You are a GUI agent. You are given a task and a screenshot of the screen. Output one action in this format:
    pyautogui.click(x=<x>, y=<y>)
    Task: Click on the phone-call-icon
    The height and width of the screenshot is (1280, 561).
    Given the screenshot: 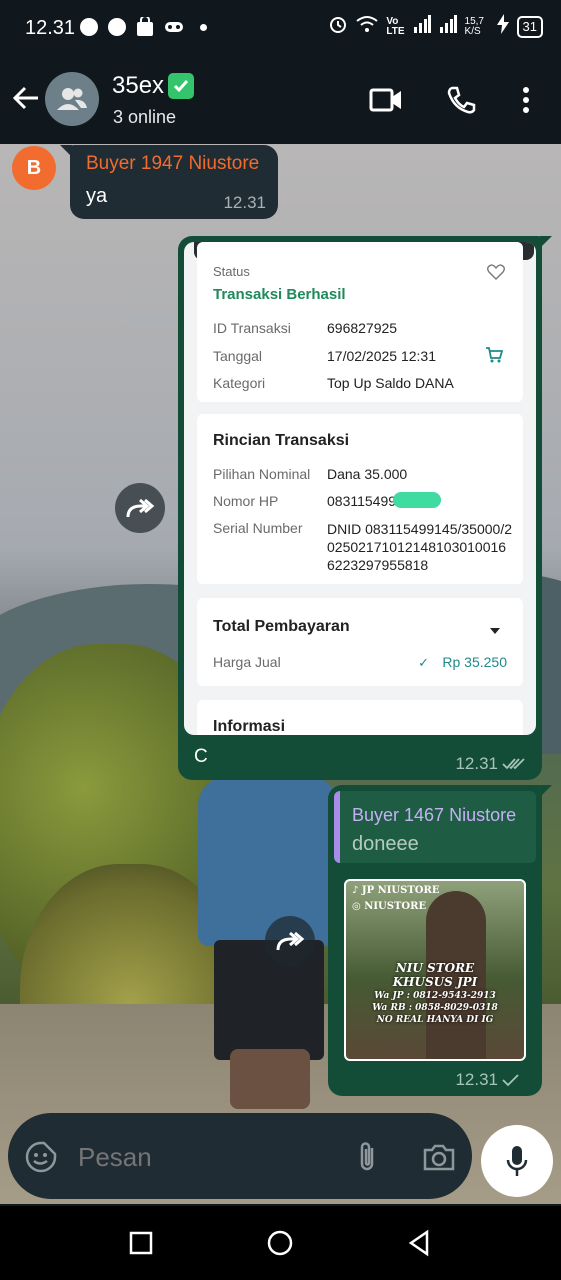 What is the action you would take?
    pyautogui.click(x=461, y=100)
    